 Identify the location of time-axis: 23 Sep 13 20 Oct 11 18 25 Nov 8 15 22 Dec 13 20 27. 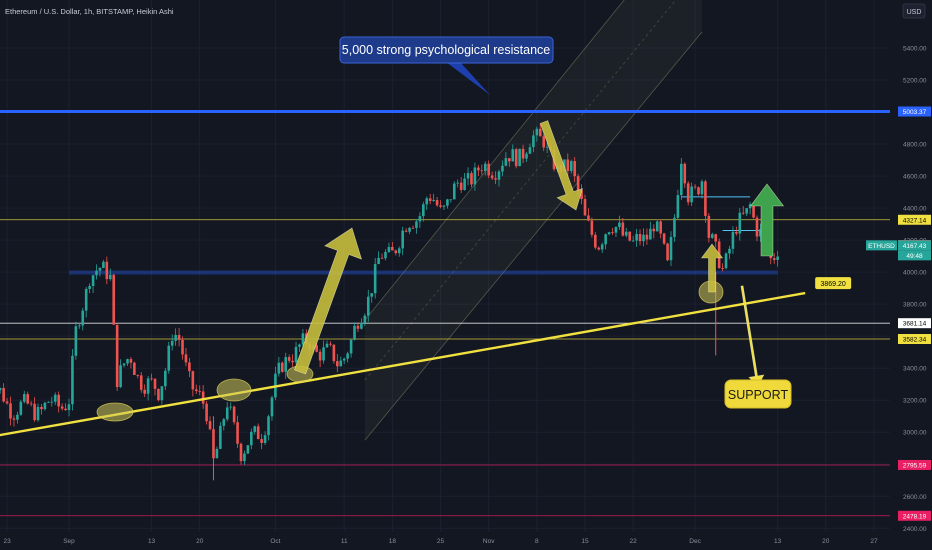
(466, 541).